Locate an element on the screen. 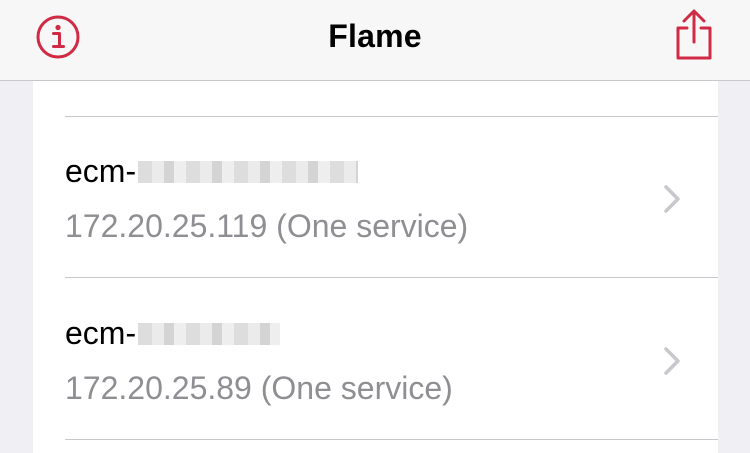 The image size is (750, 453). page-title: Flame is located at coordinates (375, 36).